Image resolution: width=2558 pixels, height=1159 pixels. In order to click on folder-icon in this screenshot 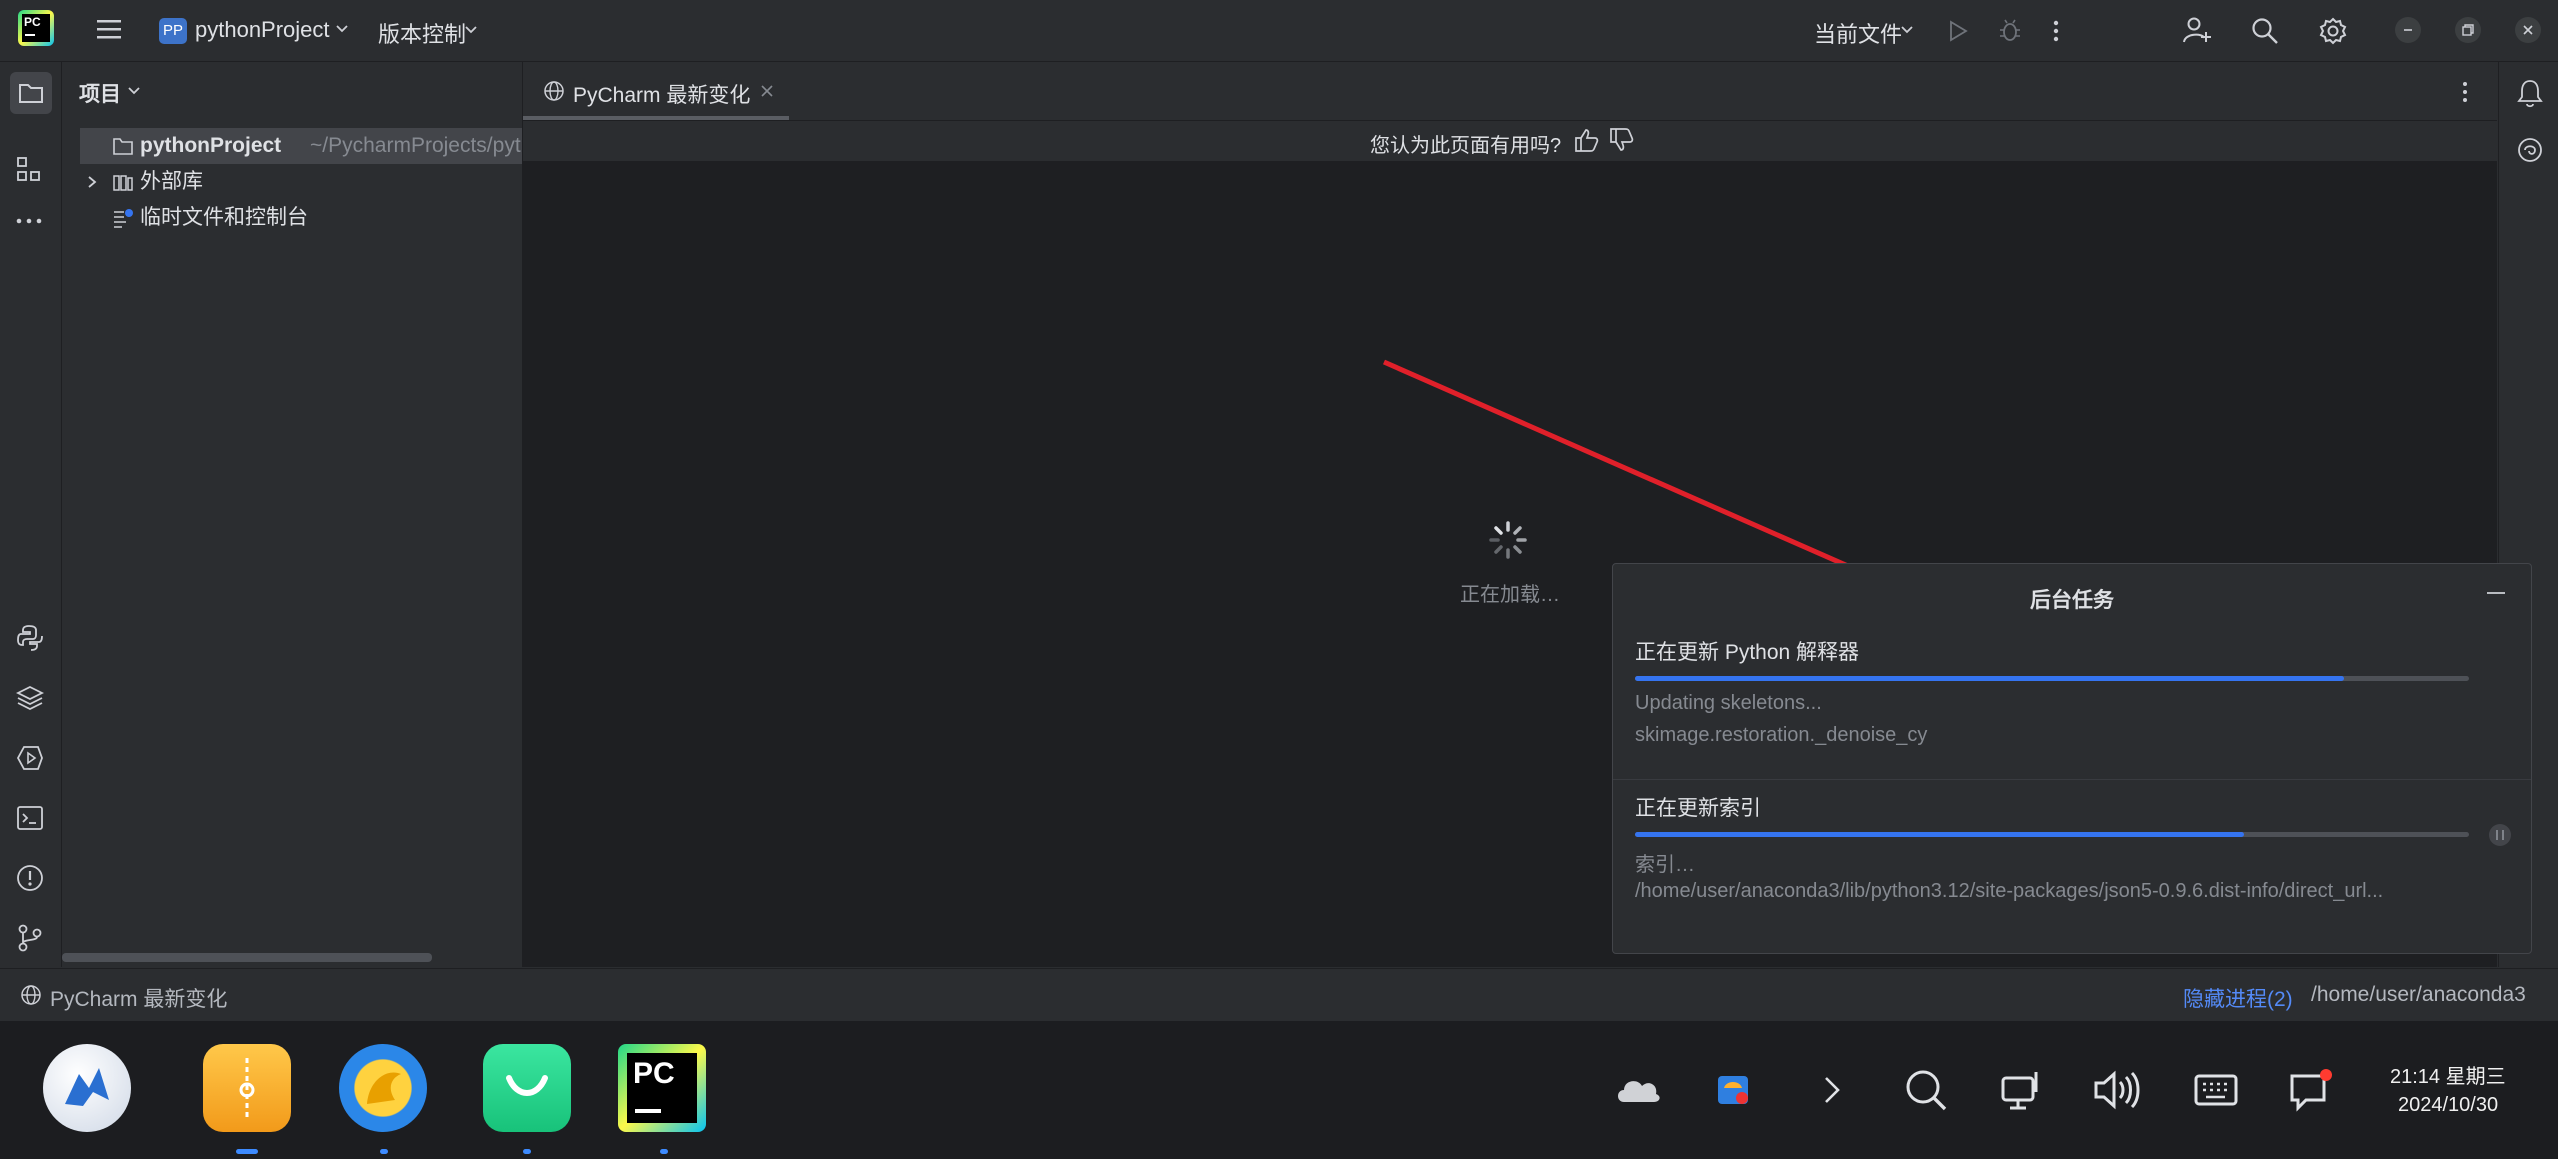, I will do `click(123, 146)`.